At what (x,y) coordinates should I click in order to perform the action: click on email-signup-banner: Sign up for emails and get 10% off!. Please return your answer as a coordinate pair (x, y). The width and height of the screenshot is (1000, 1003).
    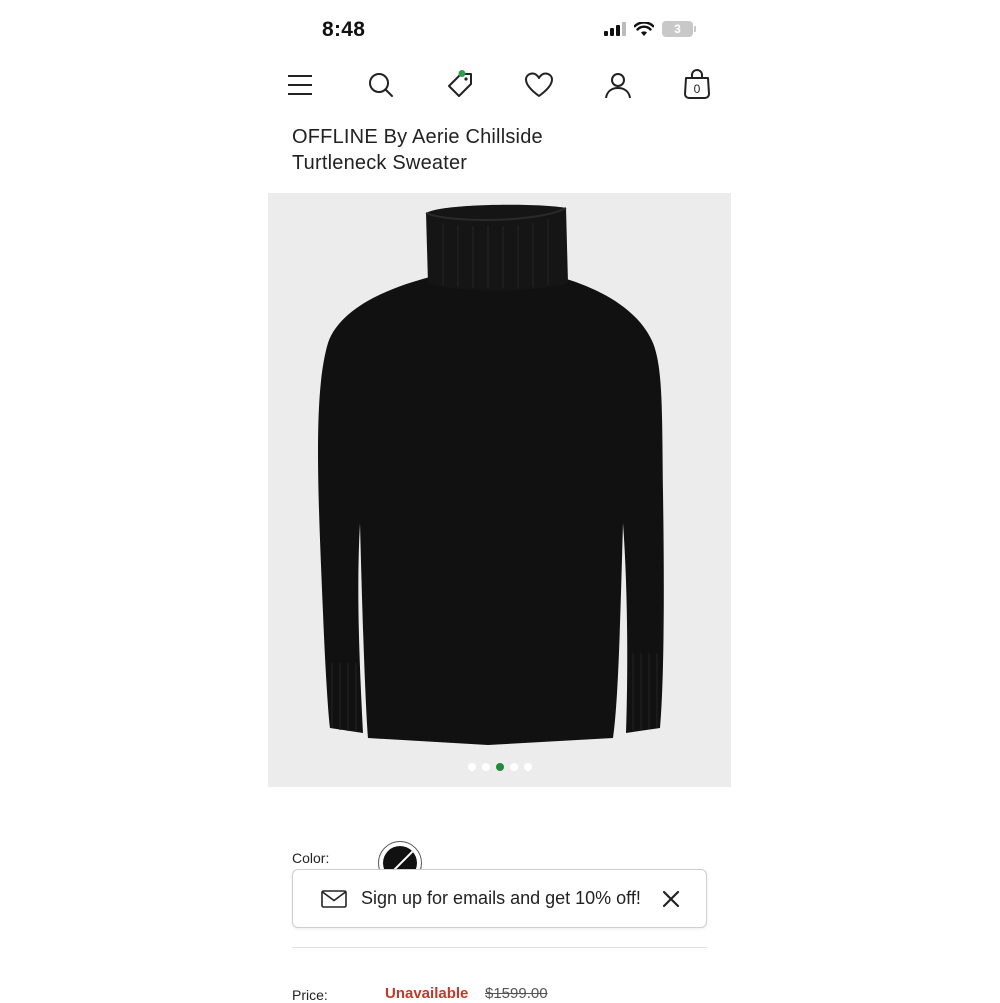
    Looking at the image, I should click on (499, 898).